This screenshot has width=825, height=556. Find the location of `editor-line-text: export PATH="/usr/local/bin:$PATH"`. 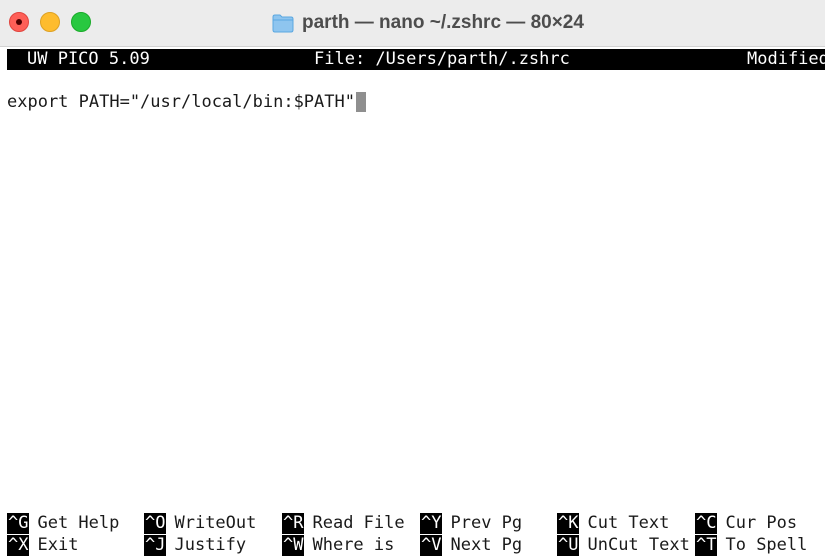

editor-line-text: export PATH="/usr/local/bin:$PATH" is located at coordinates (181, 102).